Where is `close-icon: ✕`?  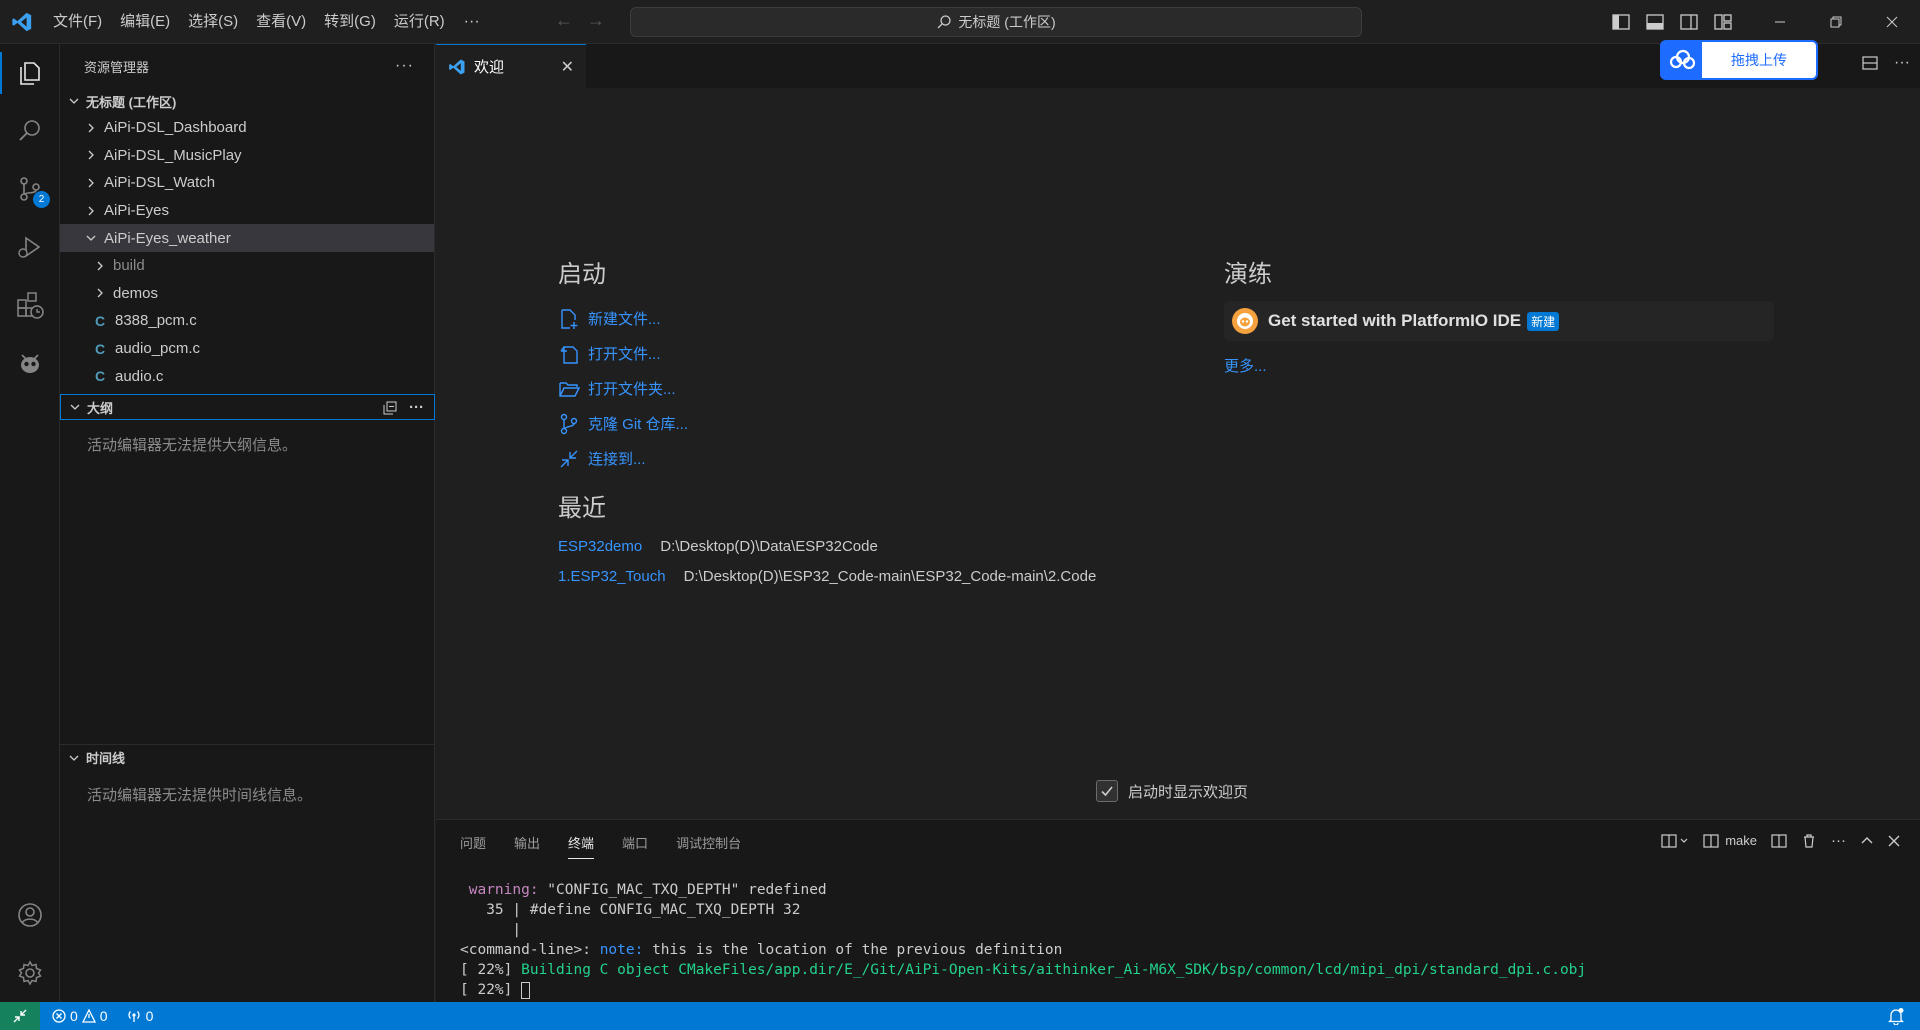 close-icon: ✕ is located at coordinates (567, 67).